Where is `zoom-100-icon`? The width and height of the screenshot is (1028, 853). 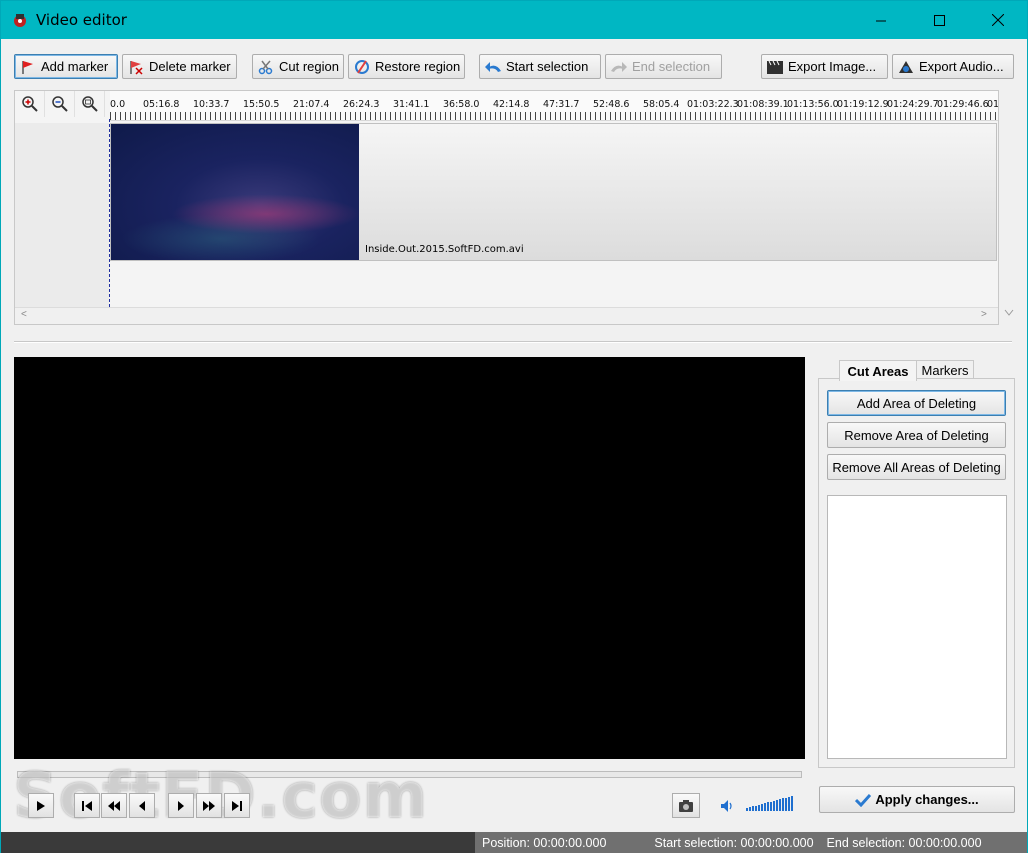
zoom-100-icon is located at coordinates (89, 104).